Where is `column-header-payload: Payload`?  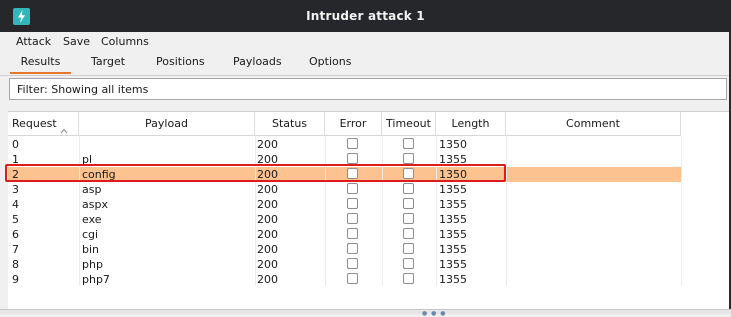
column-header-payload: Payload is located at coordinates (167, 123).